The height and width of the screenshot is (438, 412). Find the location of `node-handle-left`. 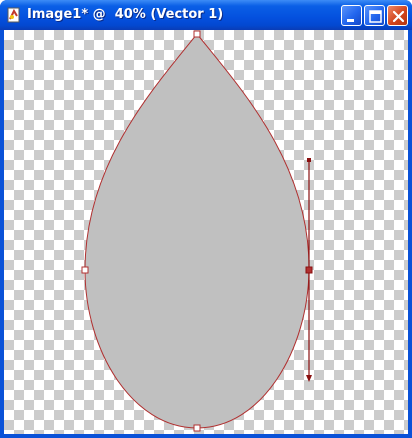

node-handle-left is located at coordinates (85, 270).